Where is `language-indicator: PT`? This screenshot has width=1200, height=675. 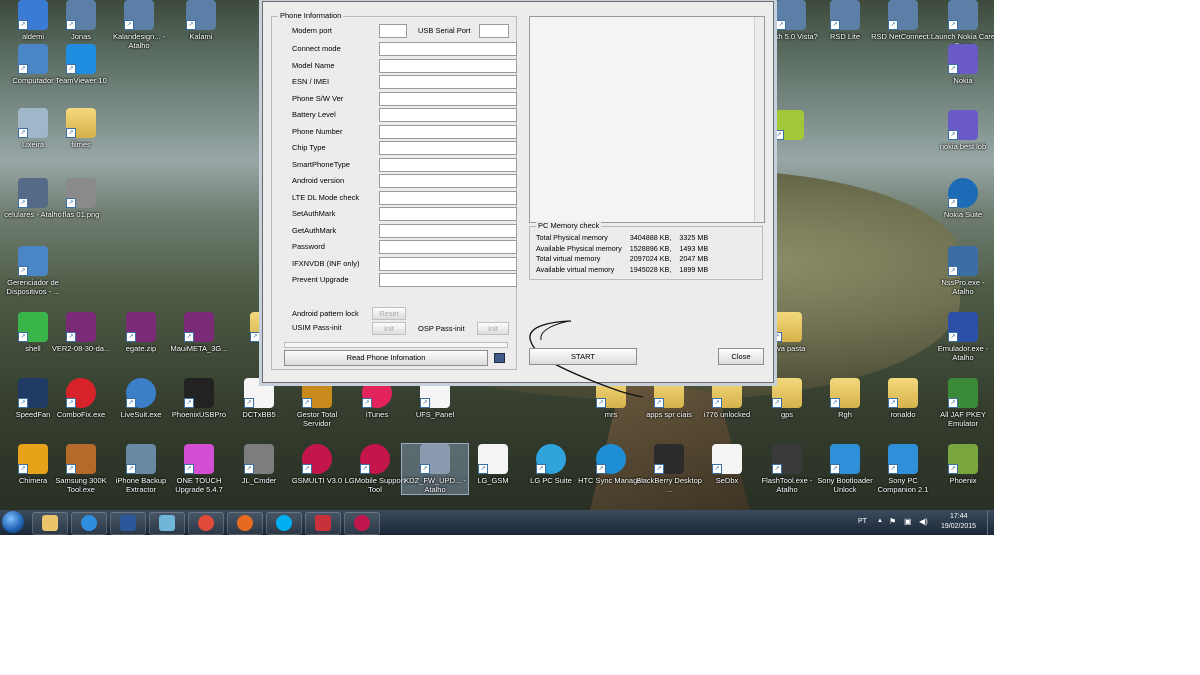 language-indicator: PT is located at coordinates (862, 521).